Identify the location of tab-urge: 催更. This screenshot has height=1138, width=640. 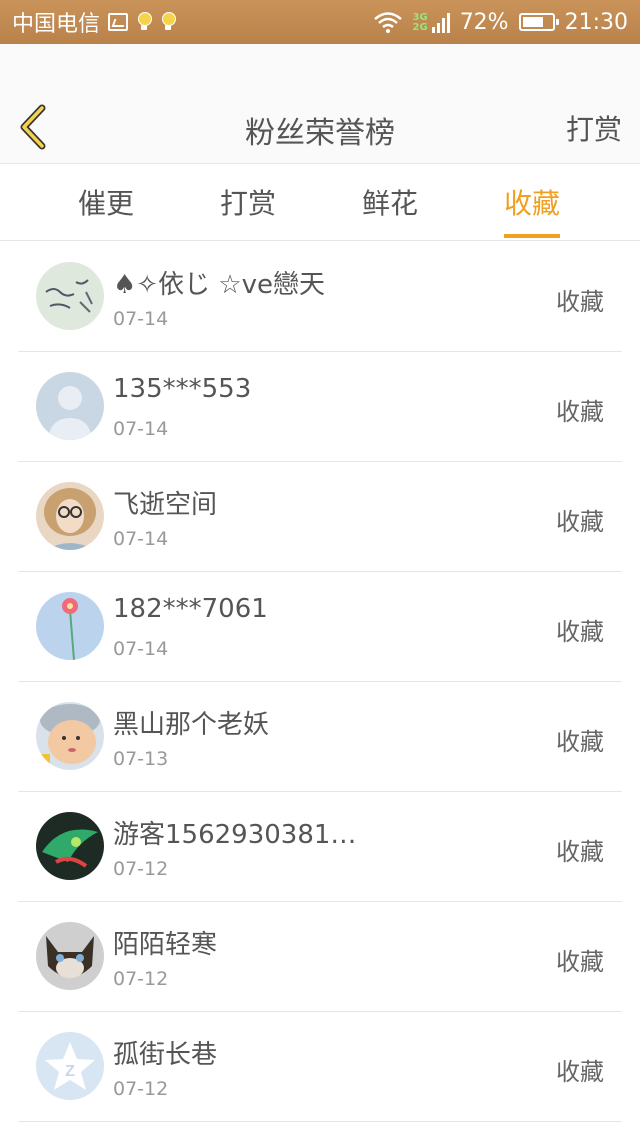
(106, 210).